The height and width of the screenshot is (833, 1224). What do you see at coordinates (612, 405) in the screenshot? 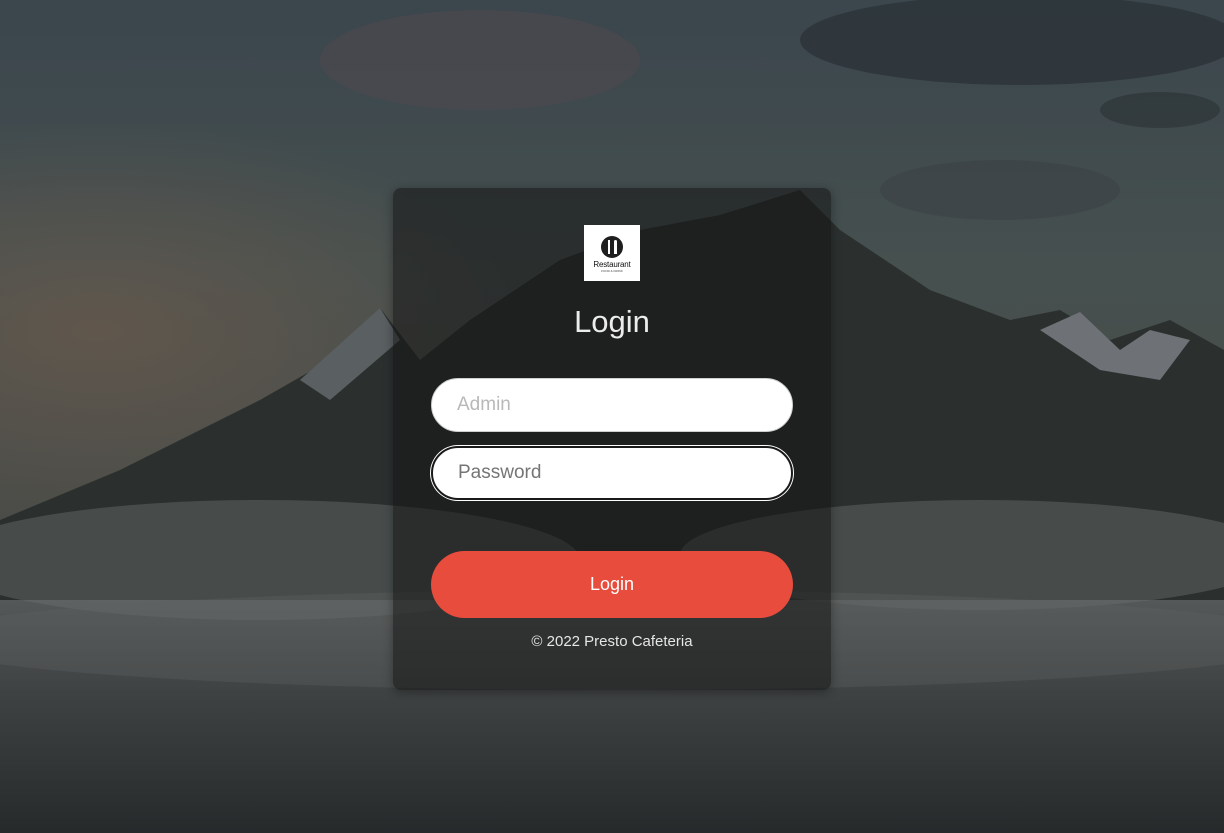
I see `username-input` at bounding box center [612, 405].